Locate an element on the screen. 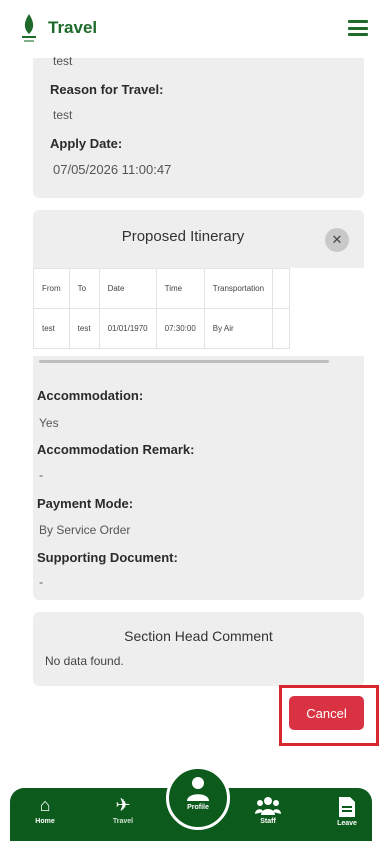  apply-date-value: 07/05/2026 11:00:47 is located at coordinates (112, 169).